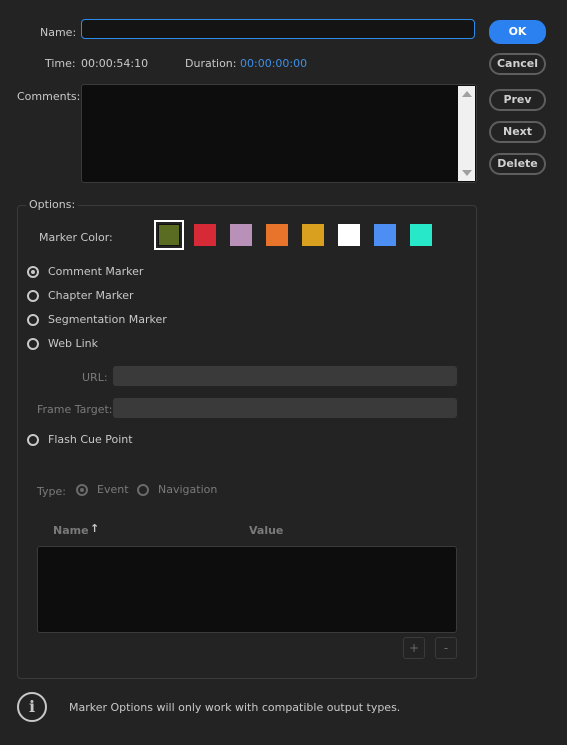  I want to click on chapter-marker-radio, so click(33, 296).